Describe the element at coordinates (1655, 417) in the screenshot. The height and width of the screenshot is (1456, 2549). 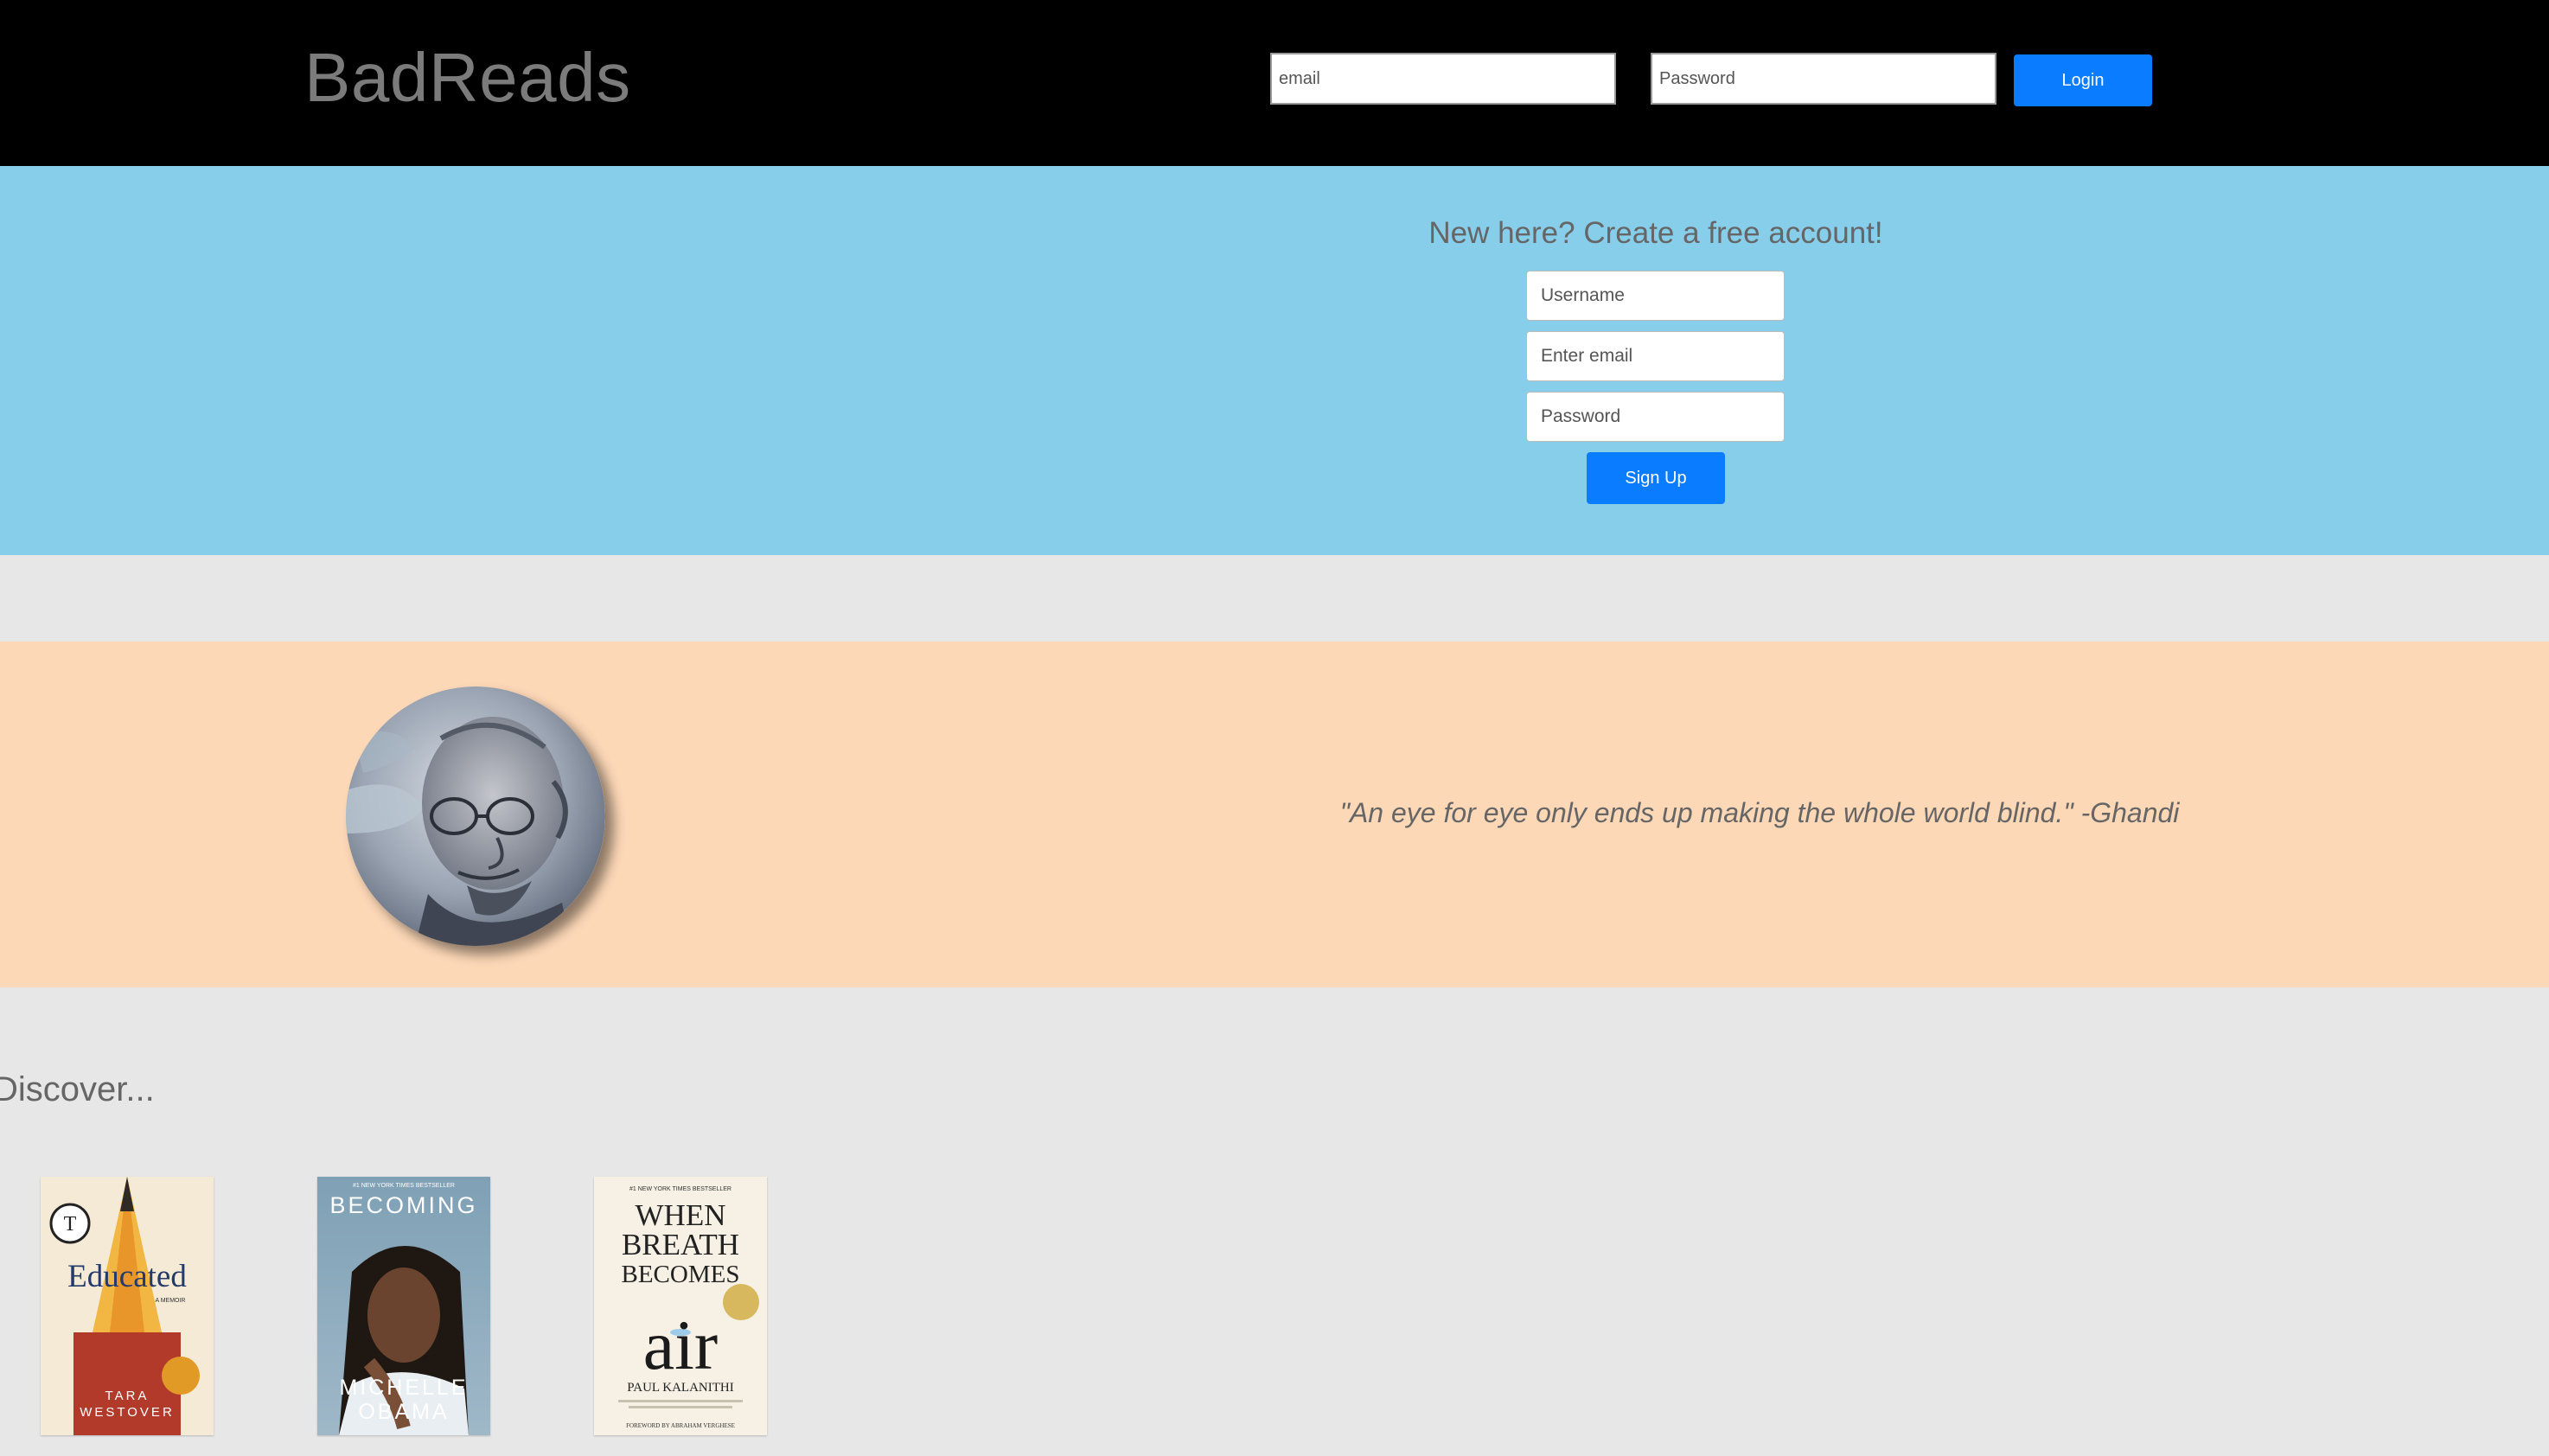
I see `signup-password-input` at that location.